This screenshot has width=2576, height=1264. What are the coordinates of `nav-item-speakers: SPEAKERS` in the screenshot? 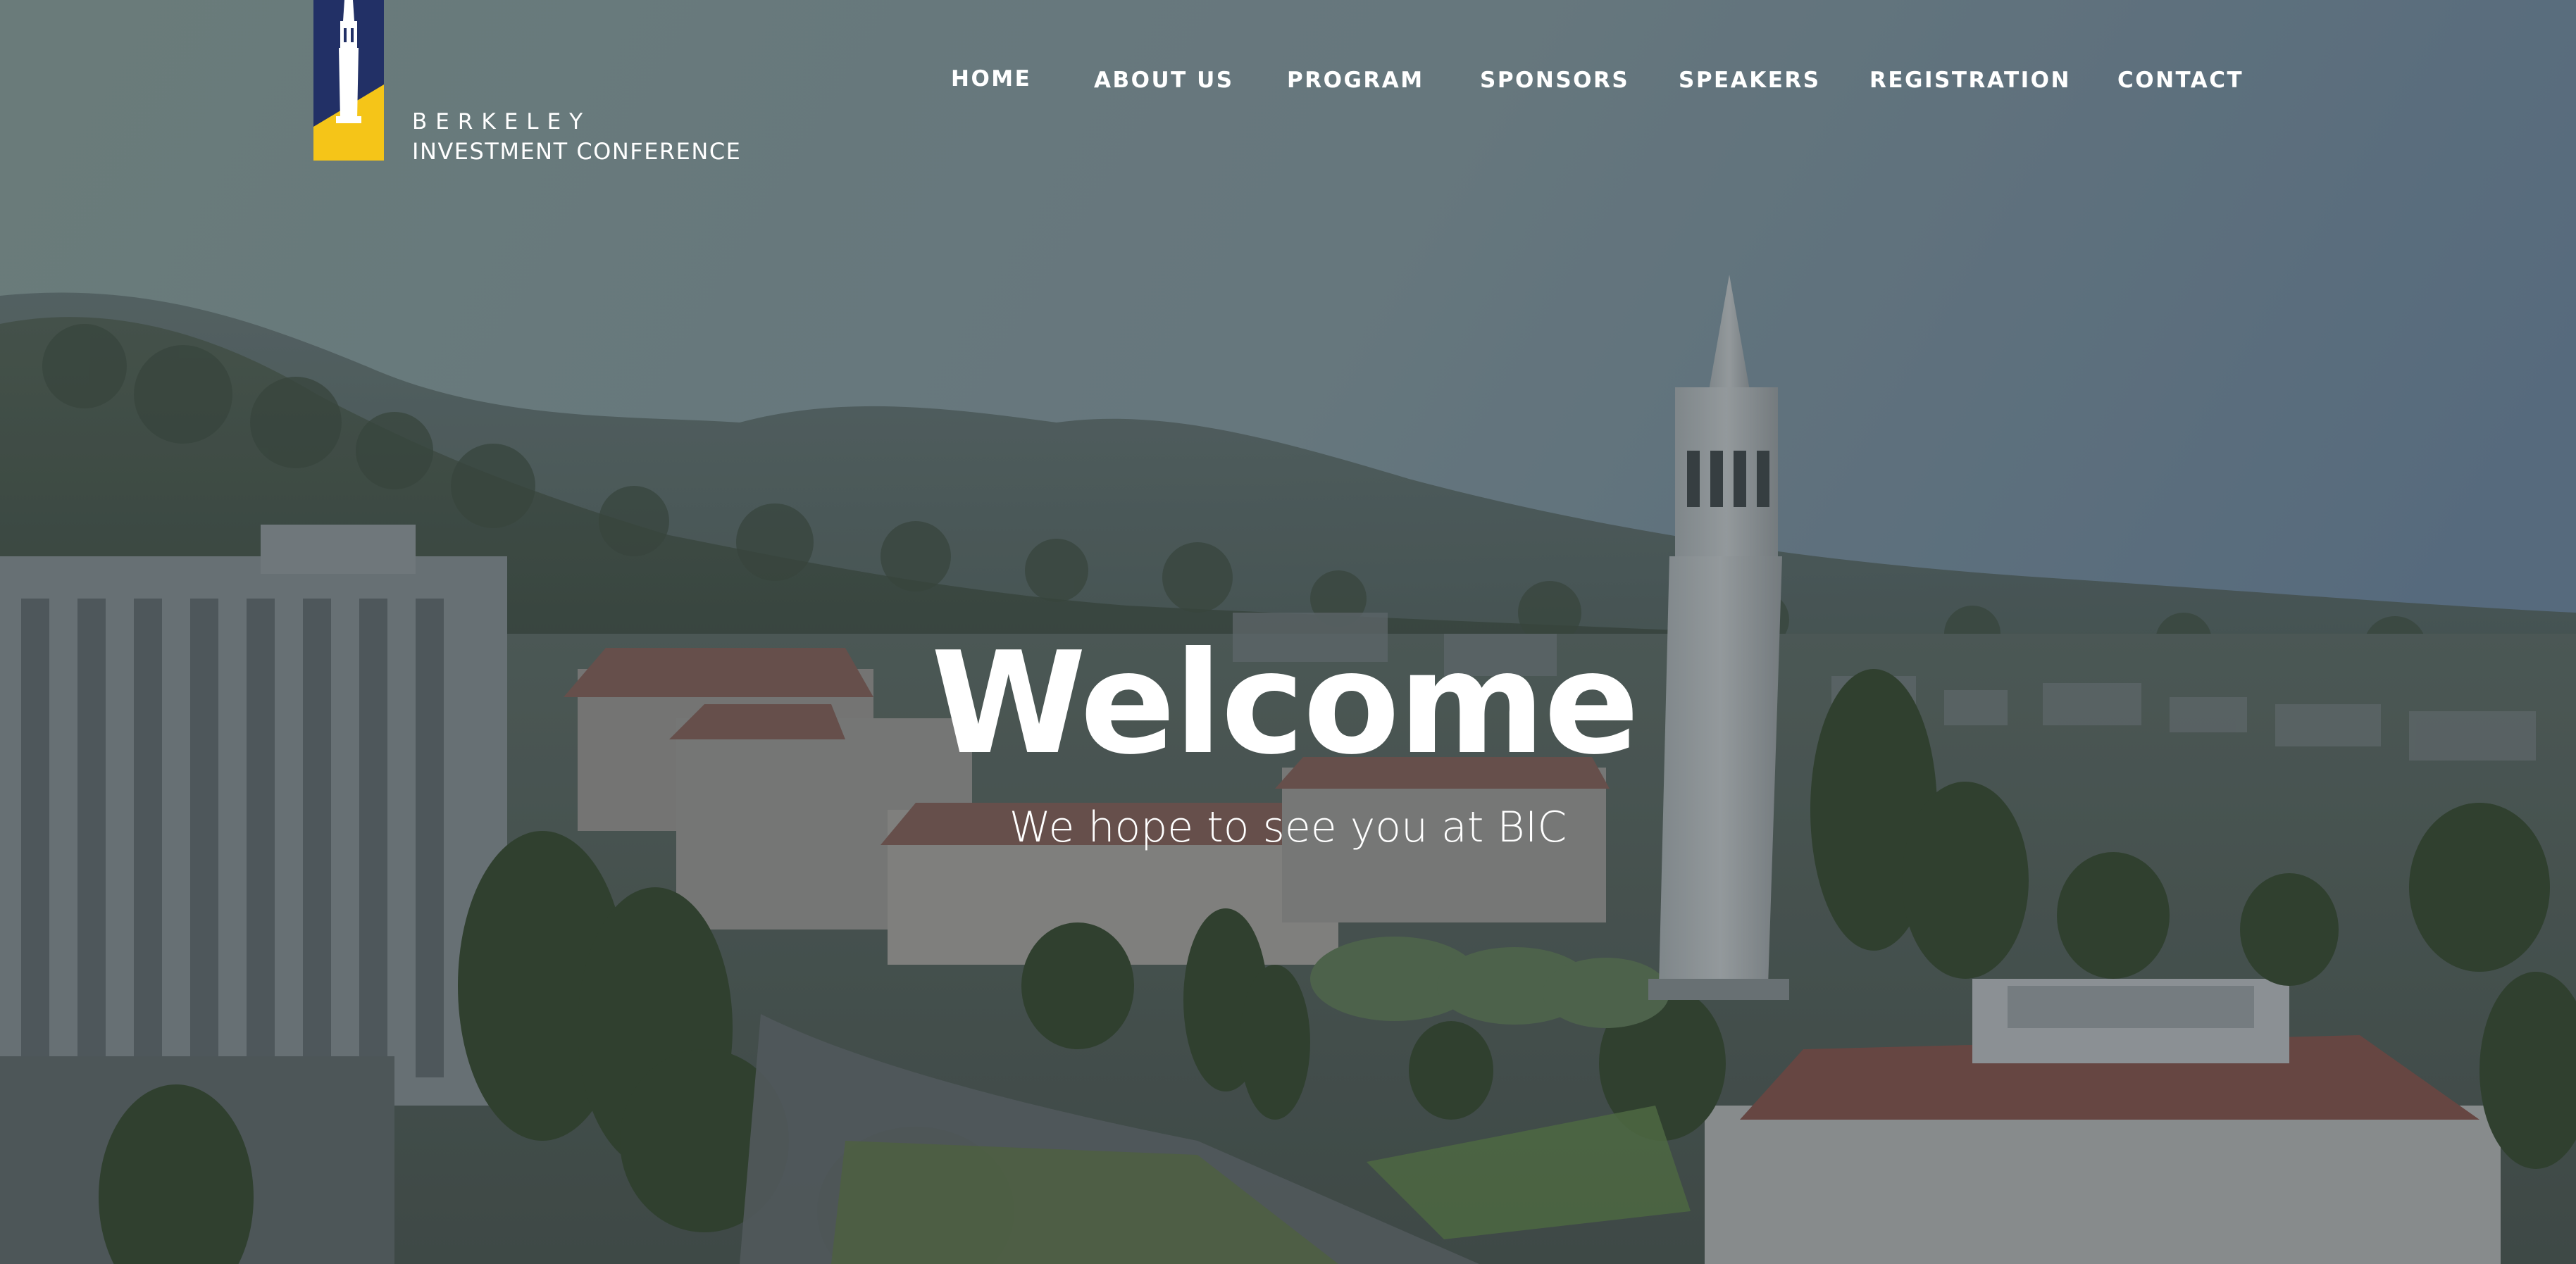 It's located at (1750, 80).